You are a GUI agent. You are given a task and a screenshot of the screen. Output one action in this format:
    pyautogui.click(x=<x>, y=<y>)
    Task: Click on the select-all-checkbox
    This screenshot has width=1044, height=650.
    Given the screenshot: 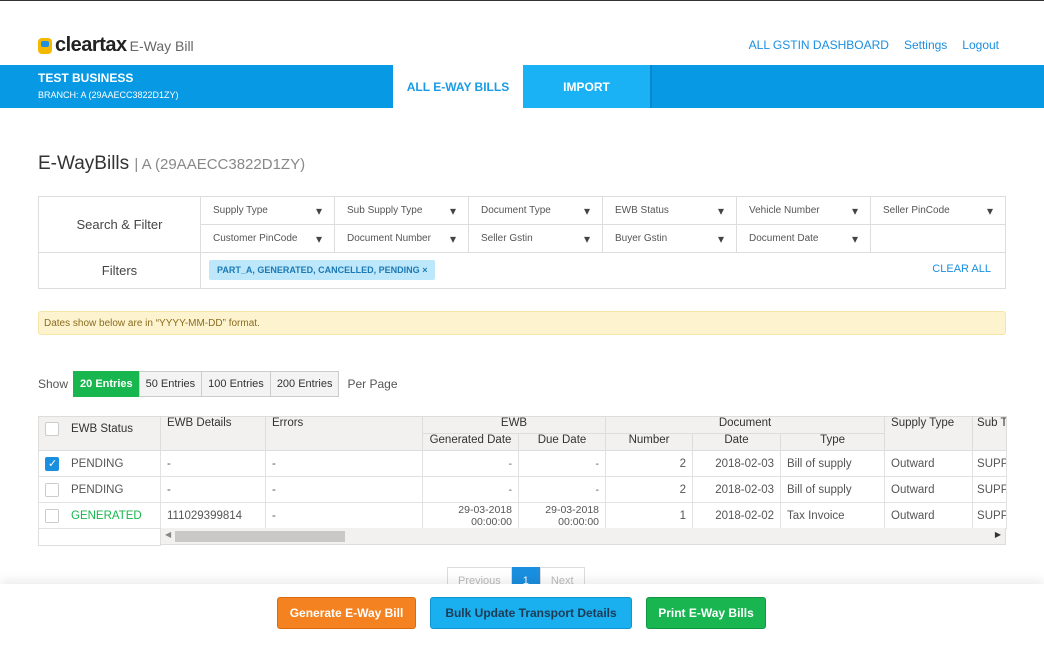 What is the action you would take?
    pyautogui.click(x=52, y=429)
    